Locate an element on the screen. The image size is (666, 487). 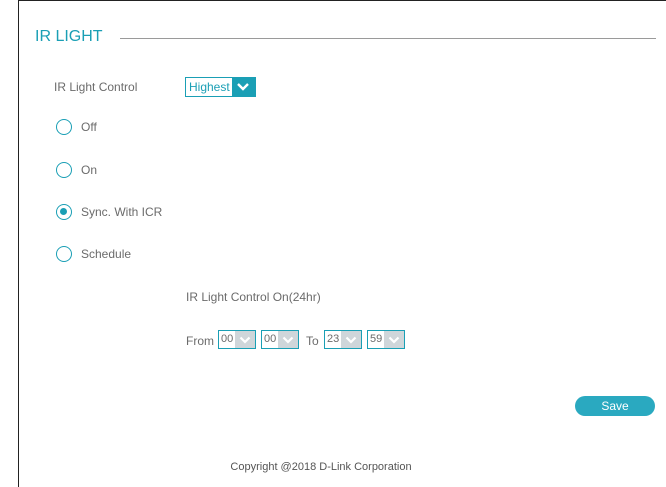
to-minute-value: 59 is located at coordinates (376, 339).